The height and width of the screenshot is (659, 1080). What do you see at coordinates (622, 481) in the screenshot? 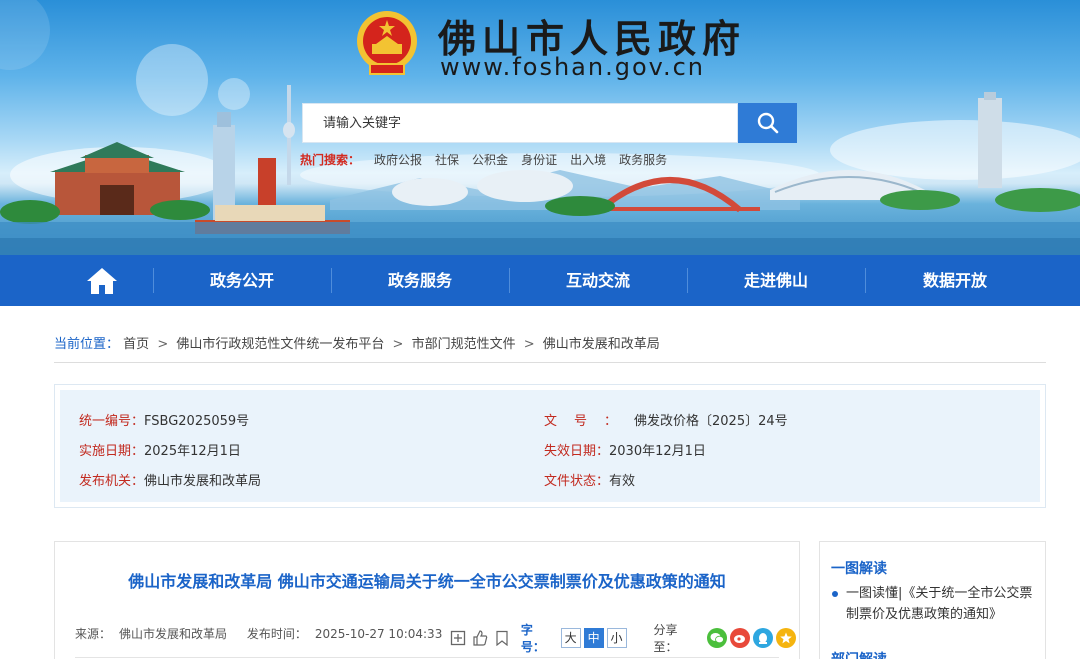
I see `meta-status-value: 有效` at bounding box center [622, 481].